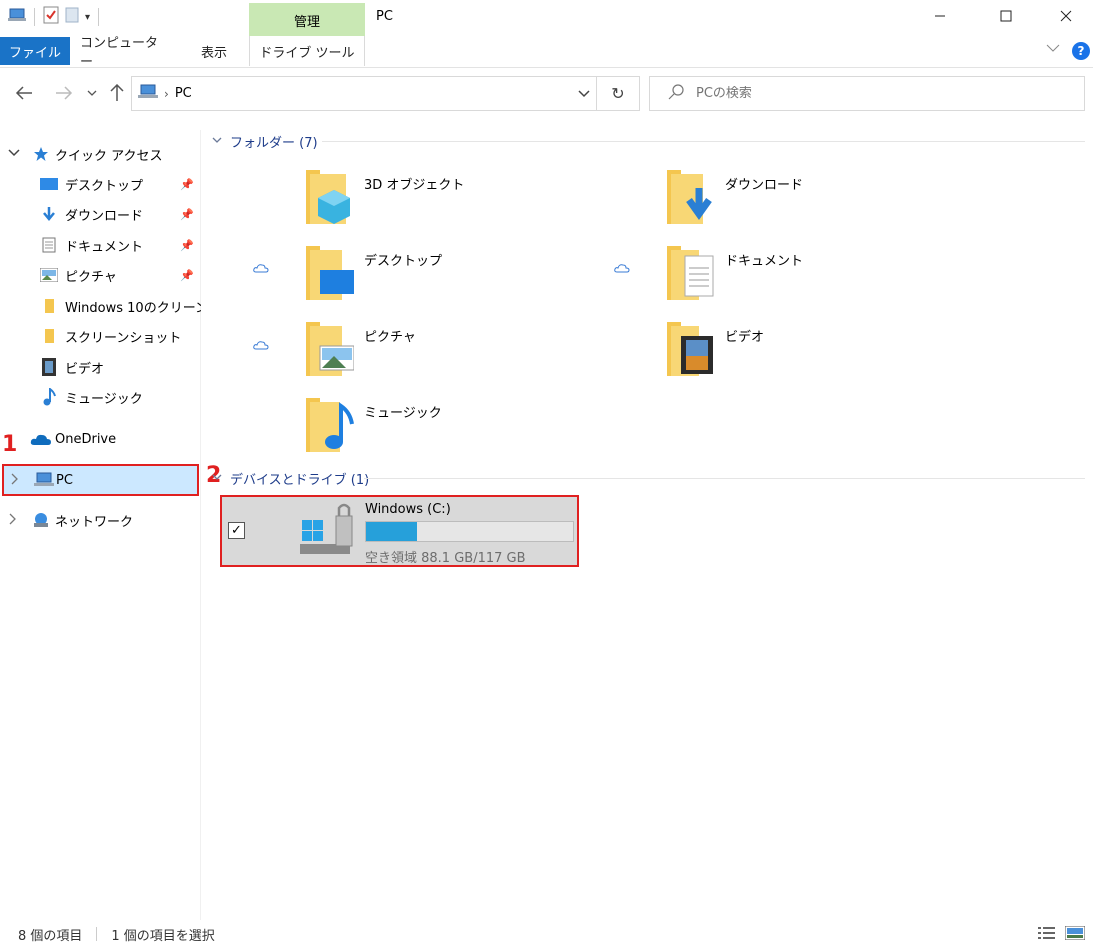 The width and height of the screenshot is (1093, 948). Describe the element at coordinates (64, 93) in the screenshot. I see `forward-arrow-icon` at that location.